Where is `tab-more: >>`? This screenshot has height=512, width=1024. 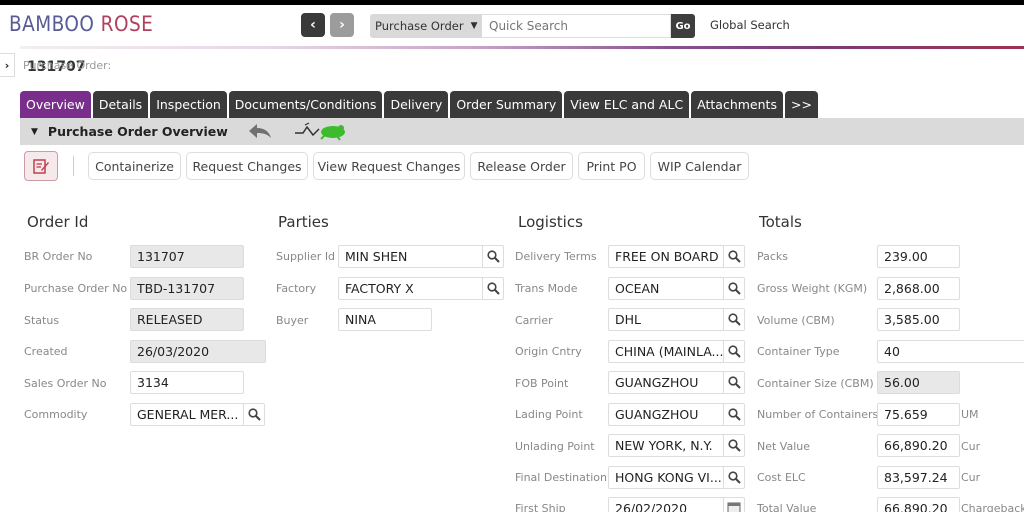 tab-more: >> is located at coordinates (801, 104).